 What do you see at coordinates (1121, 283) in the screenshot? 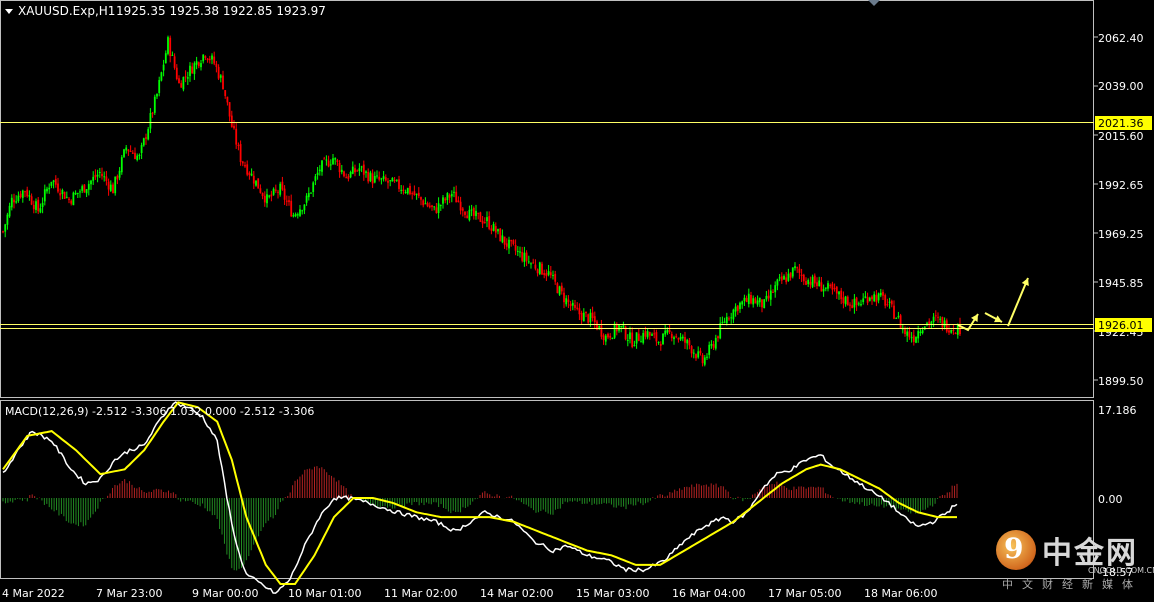
I see `price-label: 1945.85` at bounding box center [1121, 283].